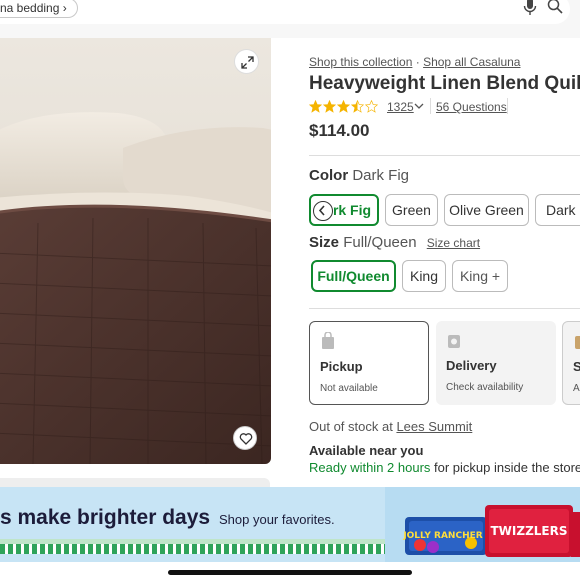  I want to click on color-option-label: Dark C, so click(563, 210).